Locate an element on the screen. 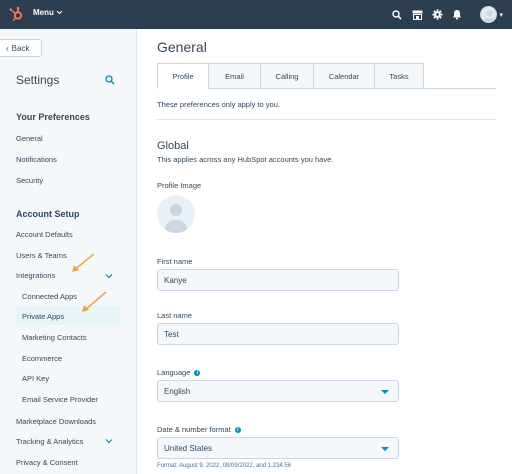 This screenshot has width=512, height=474. profile-image-avatar is located at coordinates (176, 214).